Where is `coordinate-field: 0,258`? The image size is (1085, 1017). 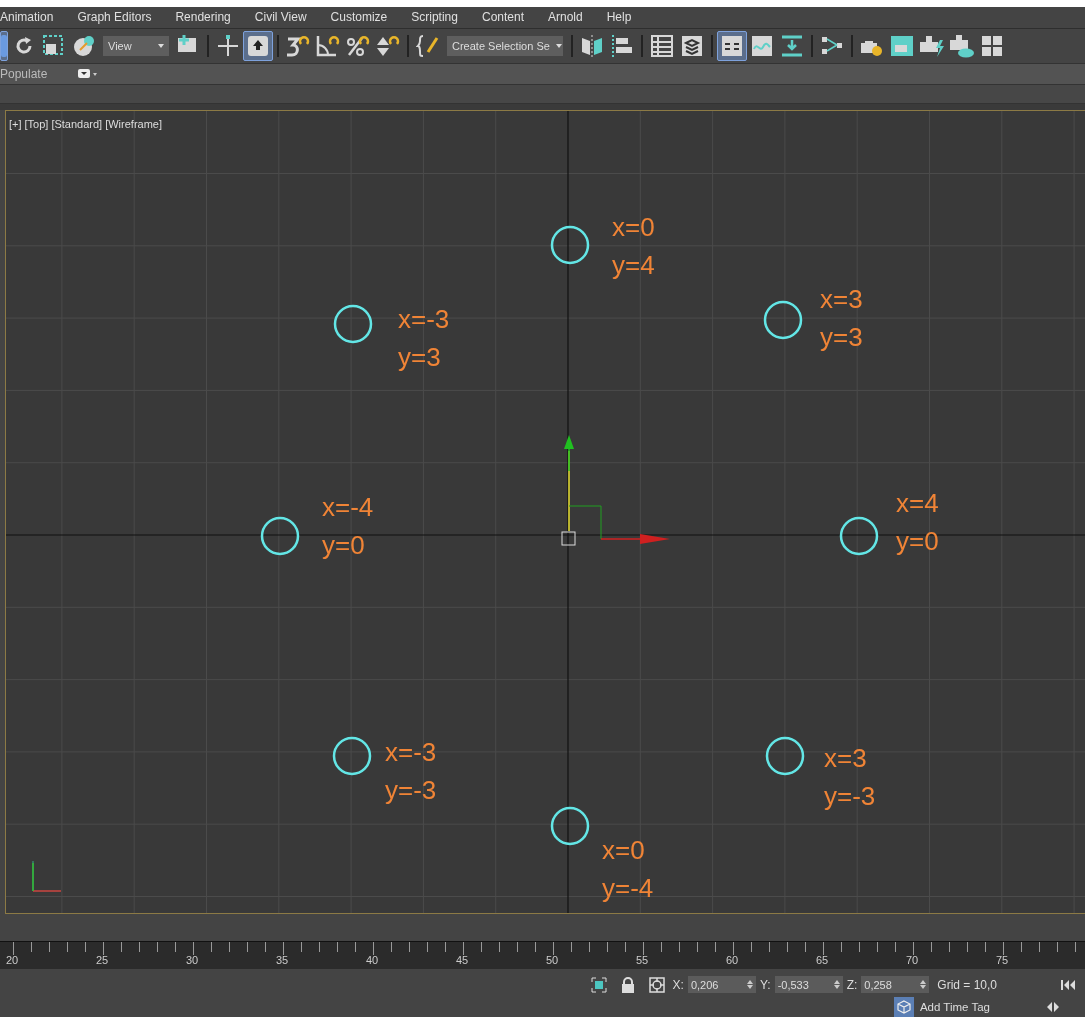 coordinate-field: 0,258 is located at coordinates (895, 985).